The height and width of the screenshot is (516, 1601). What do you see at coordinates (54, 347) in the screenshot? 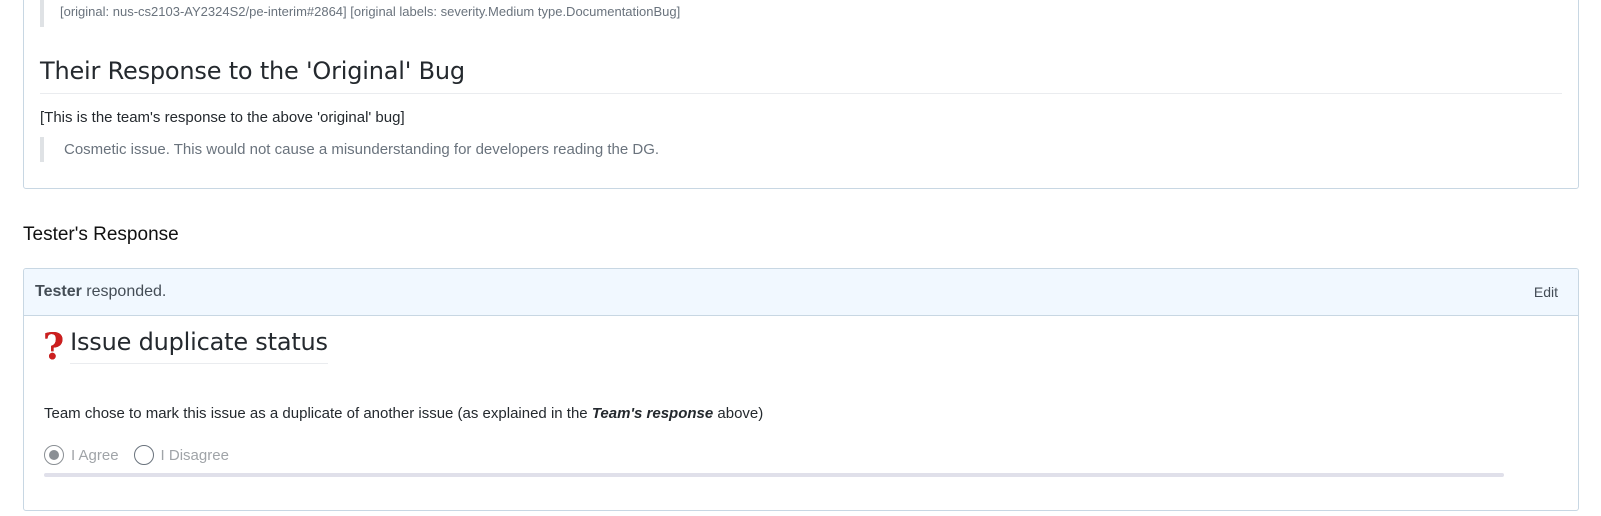
I see `red-question-mark-icon: ?` at bounding box center [54, 347].